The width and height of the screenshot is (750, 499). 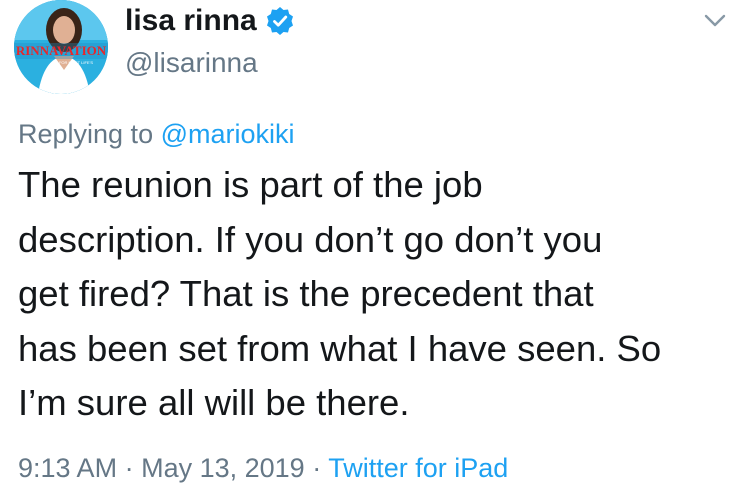 What do you see at coordinates (340, 348) in the screenshot?
I see `tweet-text-line: has been set from what I have seen. So` at bounding box center [340, 348].